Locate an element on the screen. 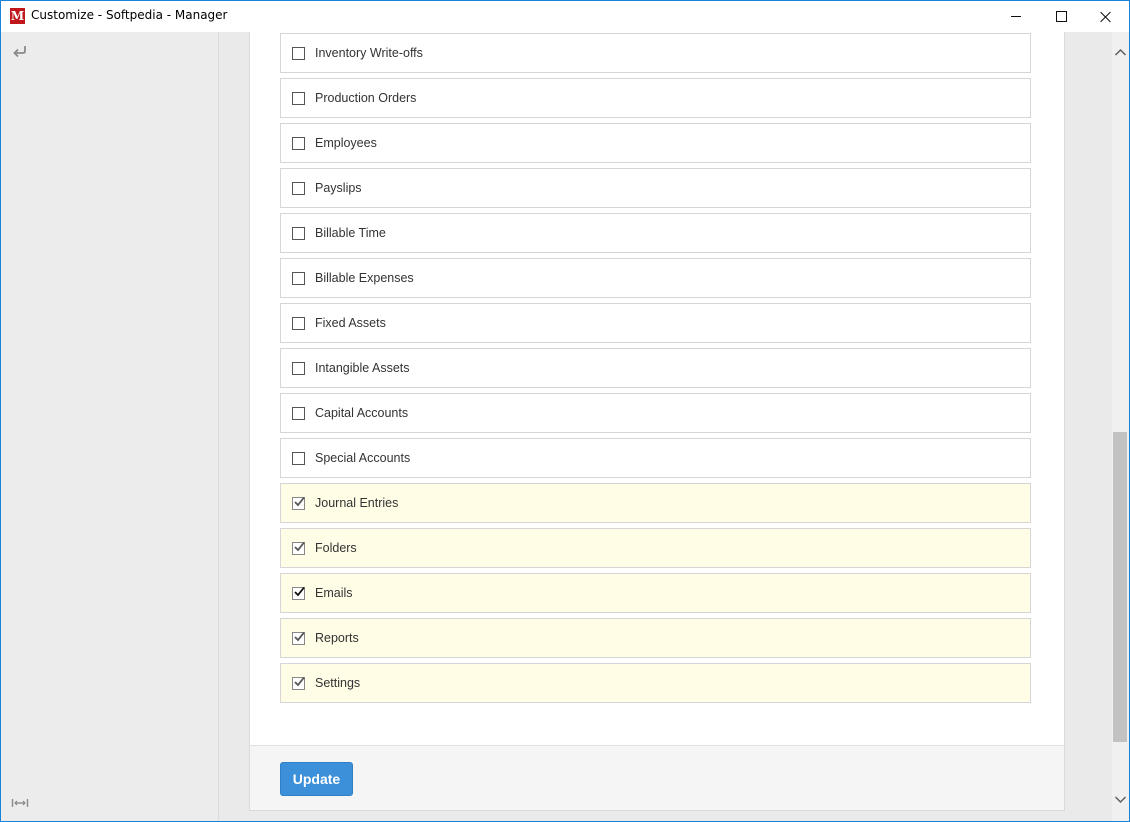  module-row: Production Orders is located at coordinates (655, 98).